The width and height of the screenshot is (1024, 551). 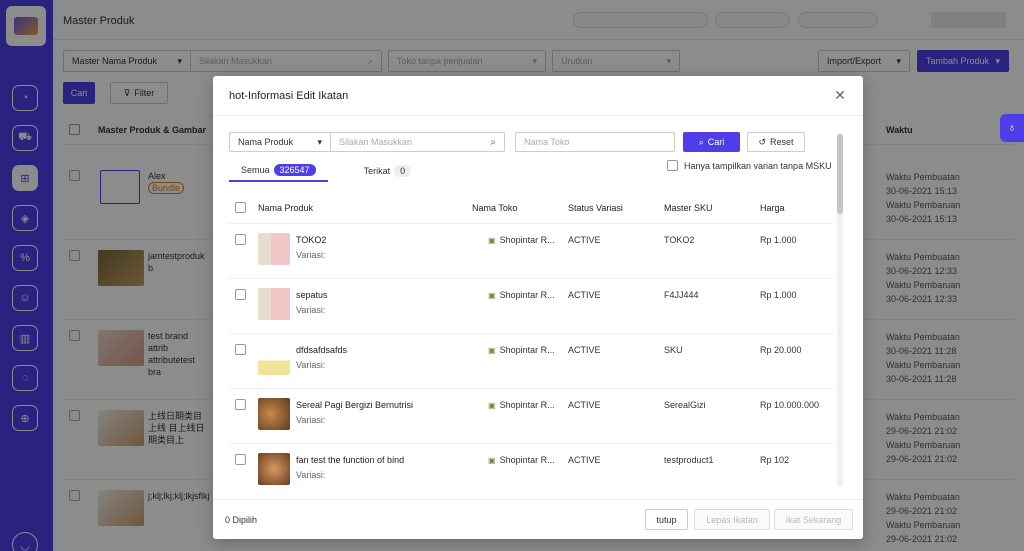 I want to click on close-icon: ✕, so click(x=840, y=95).